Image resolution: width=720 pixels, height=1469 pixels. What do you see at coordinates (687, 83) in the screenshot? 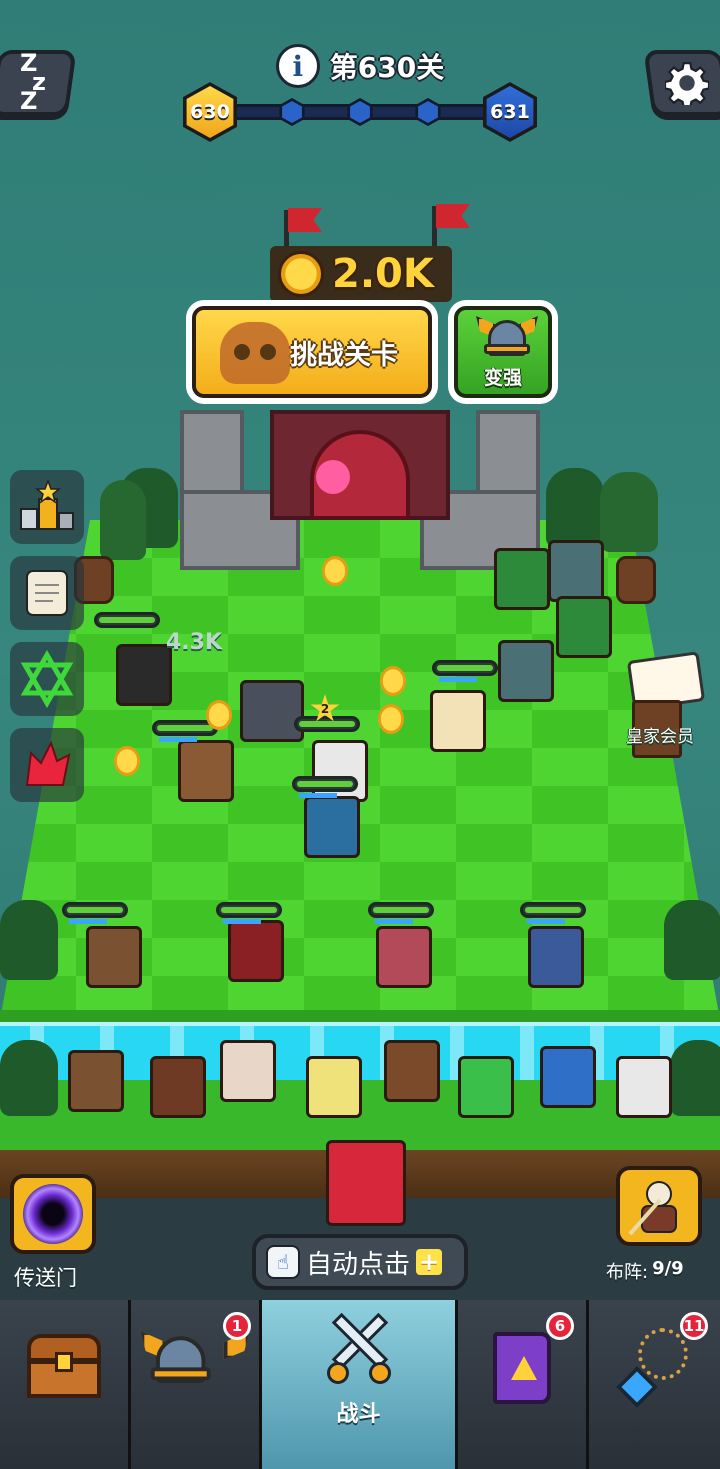
I see `gear-icon` at bounding box center [687, 83].